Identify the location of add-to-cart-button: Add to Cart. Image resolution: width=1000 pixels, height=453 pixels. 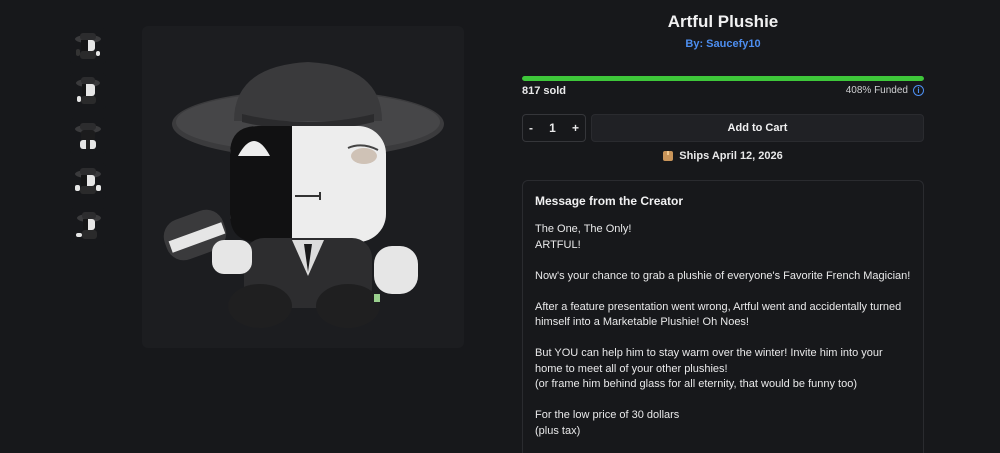
(757, 128).